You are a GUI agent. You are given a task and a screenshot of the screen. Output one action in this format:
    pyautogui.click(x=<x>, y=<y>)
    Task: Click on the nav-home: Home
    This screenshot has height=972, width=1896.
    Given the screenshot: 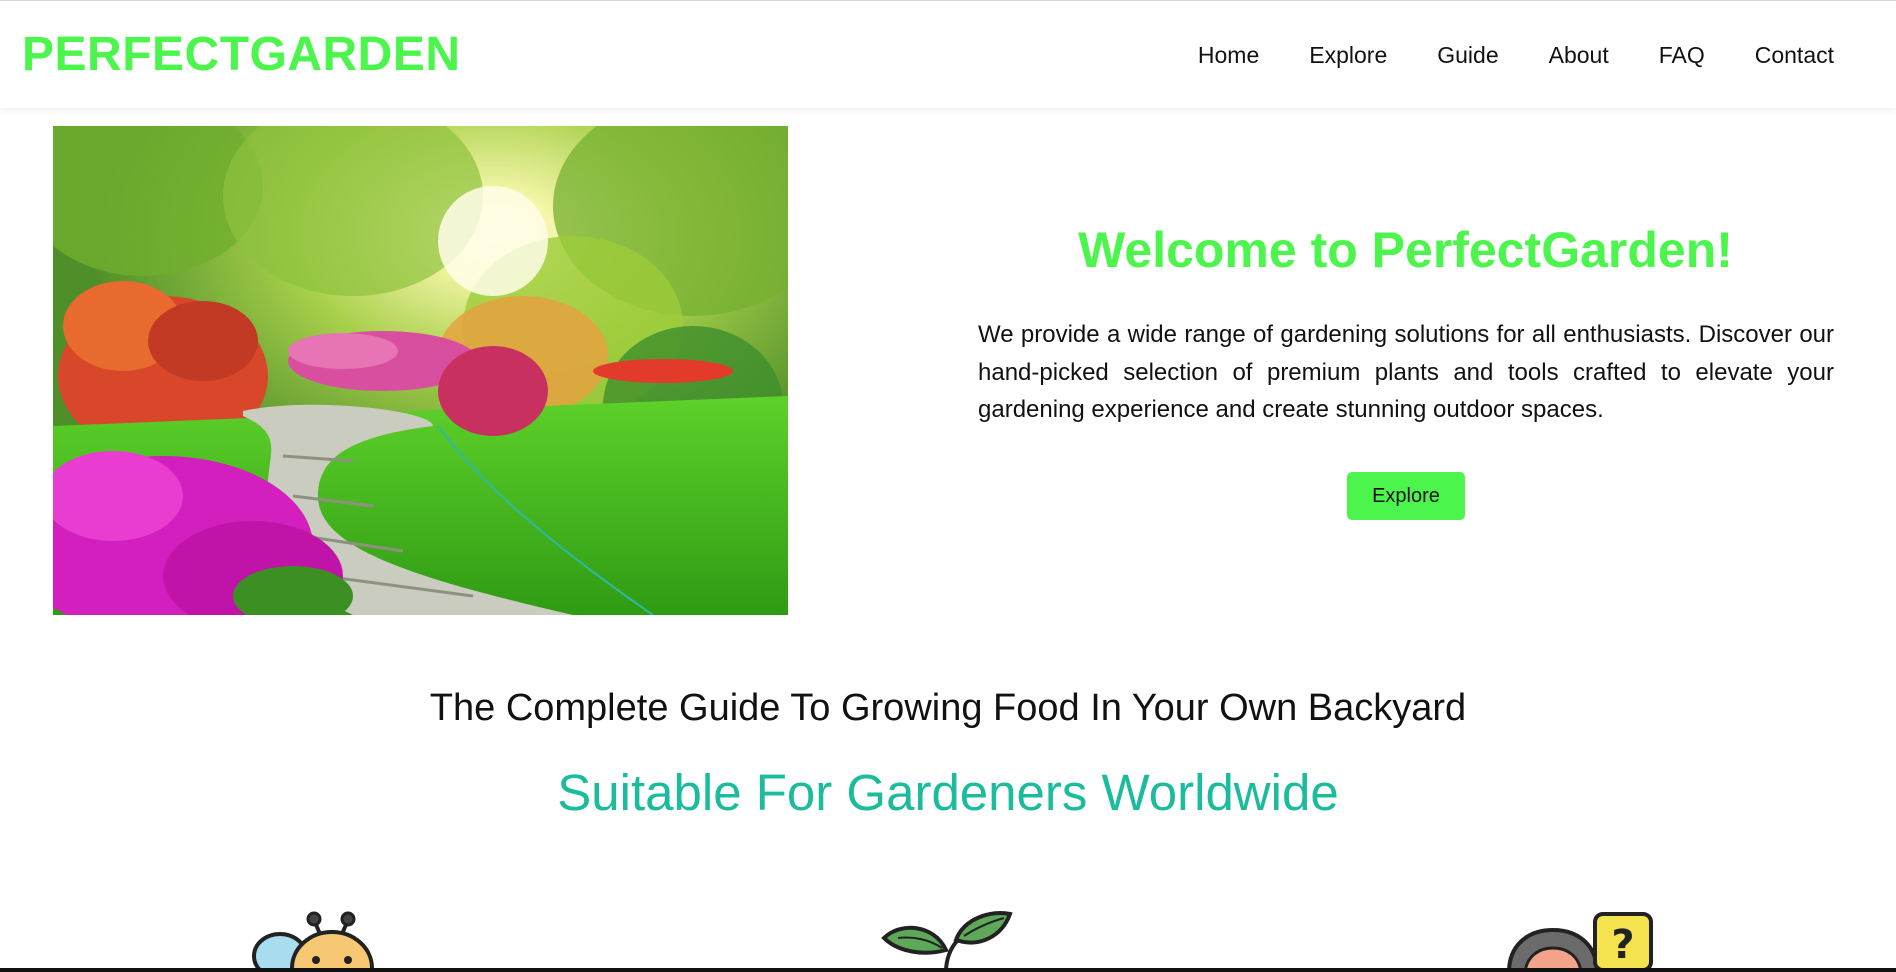 What is the action you would take?
    pyautogui.click(x=1228, y=55)
    